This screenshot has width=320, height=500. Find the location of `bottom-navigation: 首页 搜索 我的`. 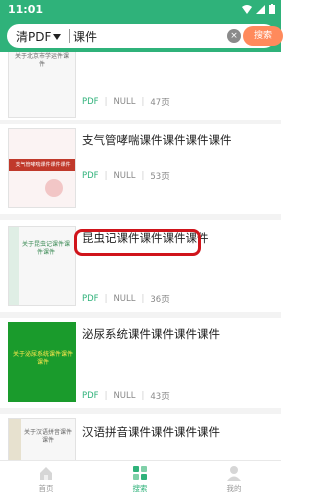

bottom-navigation: 首页 搜索 我的 is located at coordinates (140, 480).